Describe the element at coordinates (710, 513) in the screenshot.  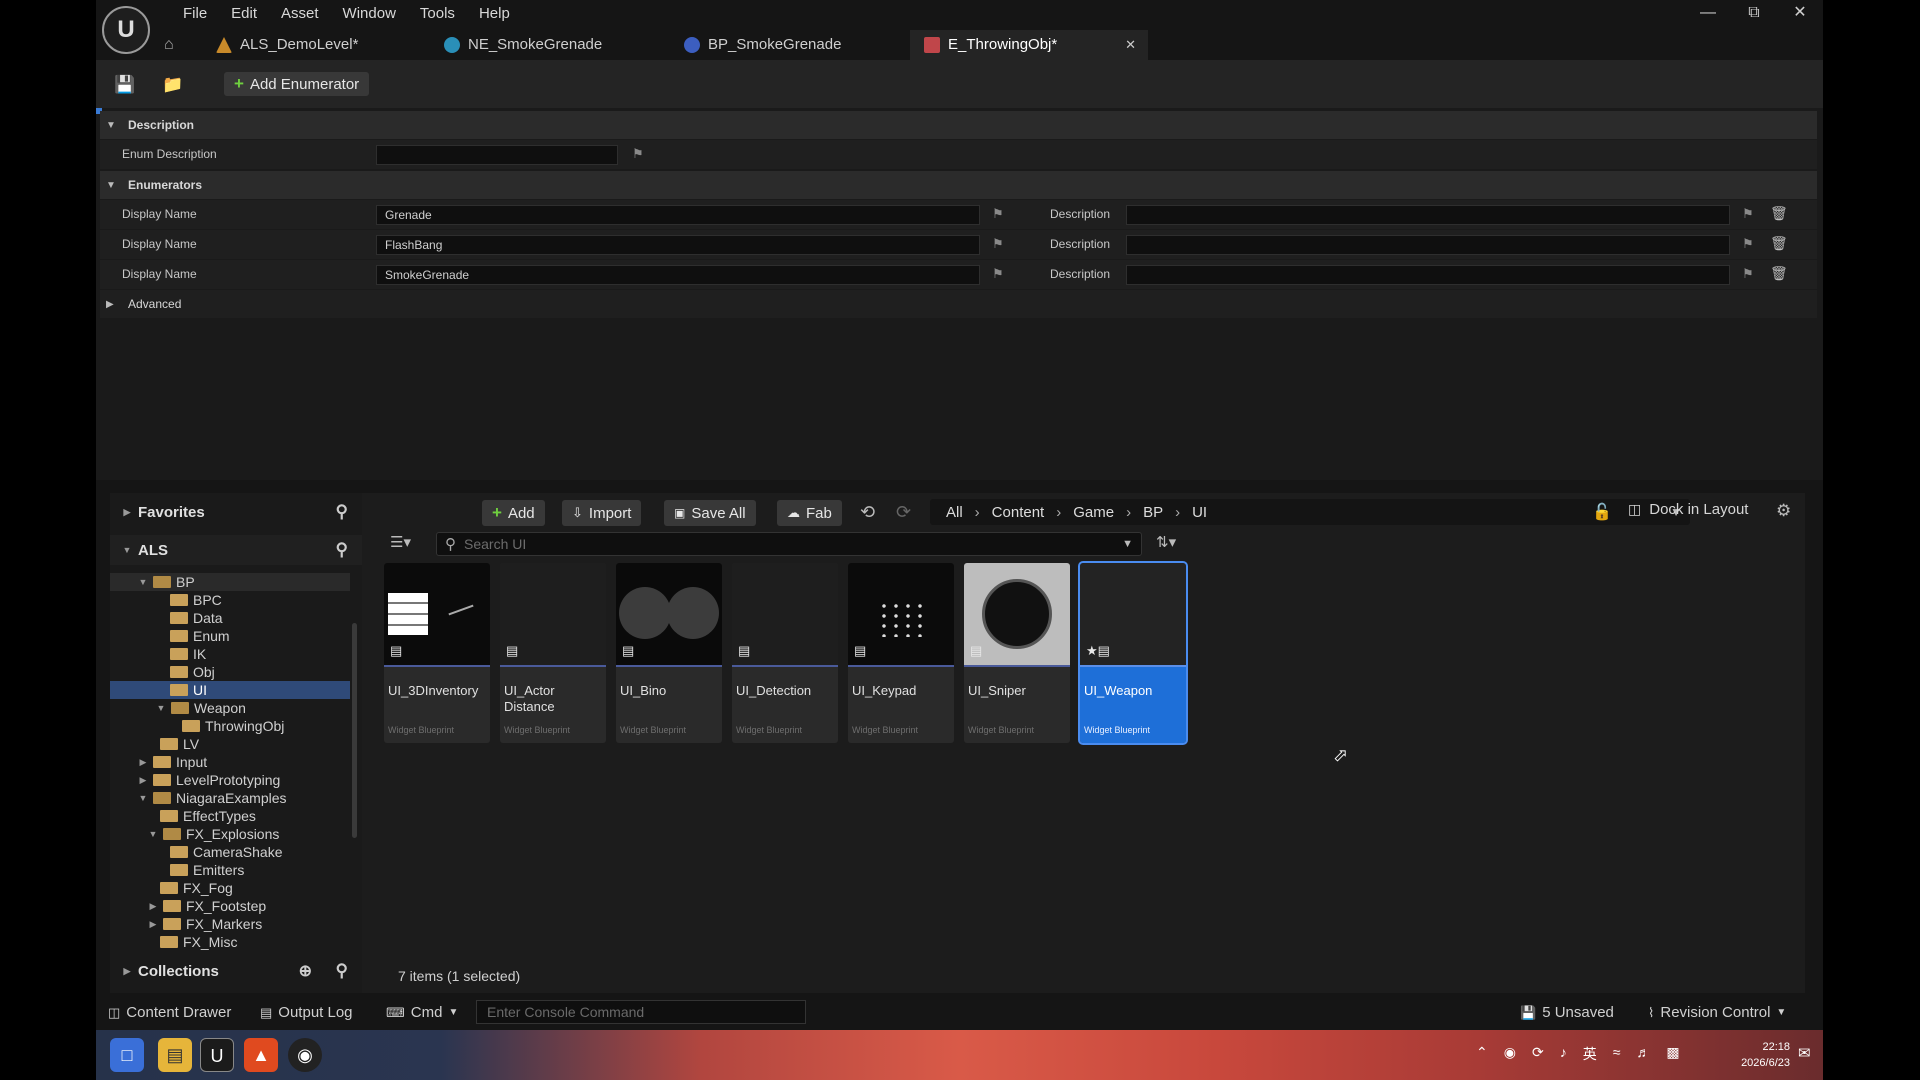
I see `save-all-button: ▣ Save All` at that location.